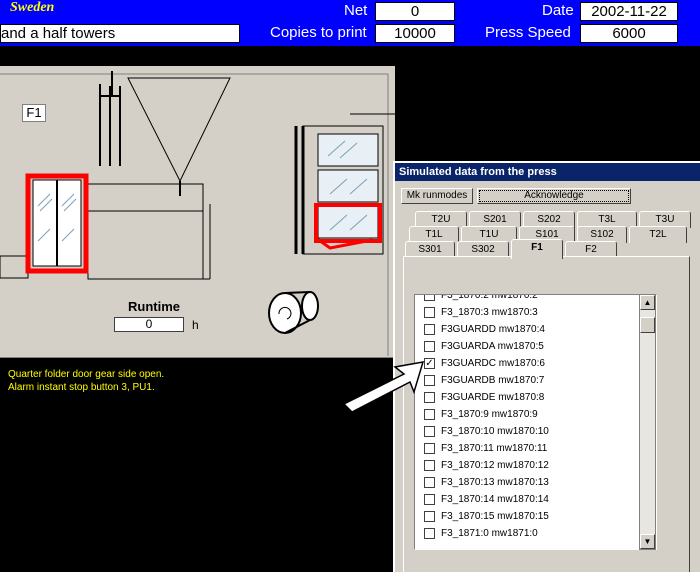 This screenshot has width=700, height=572. Describe the element at coordinates (32, 7) in the screenshot. I see `brand-label: Sweden` at that location.